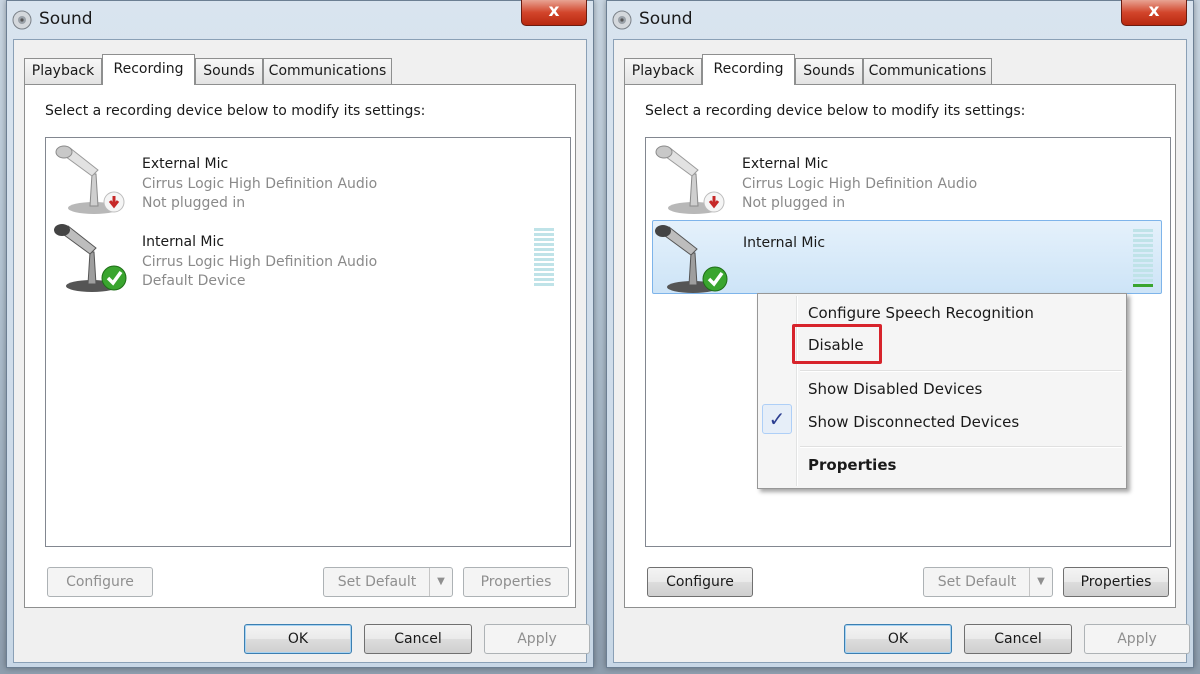 The image size is (1200, 674). I want to click on menu-item-properties: Properties, so click(852, 465).